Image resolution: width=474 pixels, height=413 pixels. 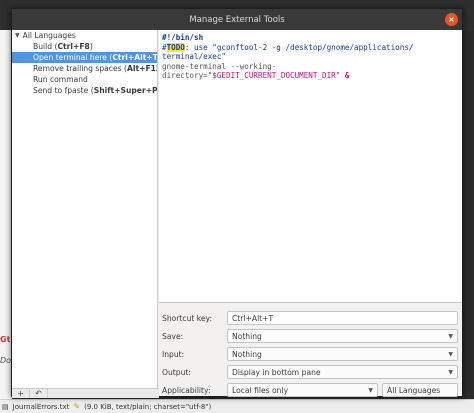 I want to click on add-tool-button: +, so click(x=21, y=393).